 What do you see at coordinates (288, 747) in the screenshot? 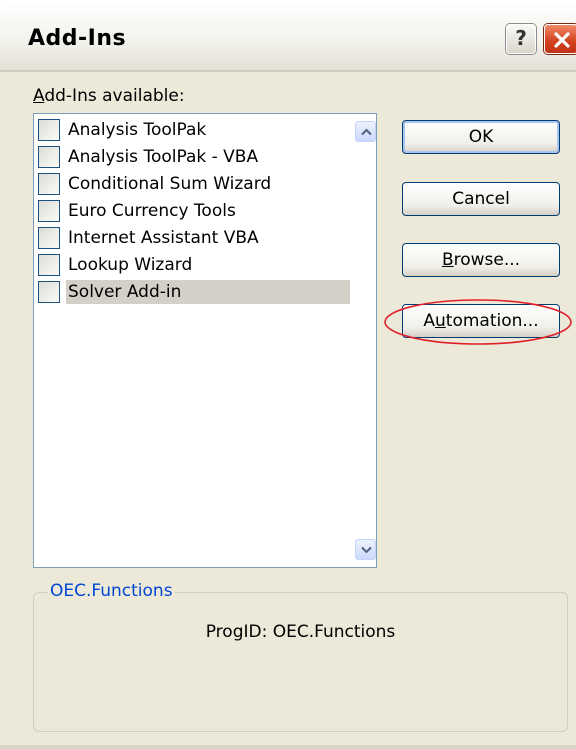
I see `dialog-bottom-edge` at bounding box center [288, 747].